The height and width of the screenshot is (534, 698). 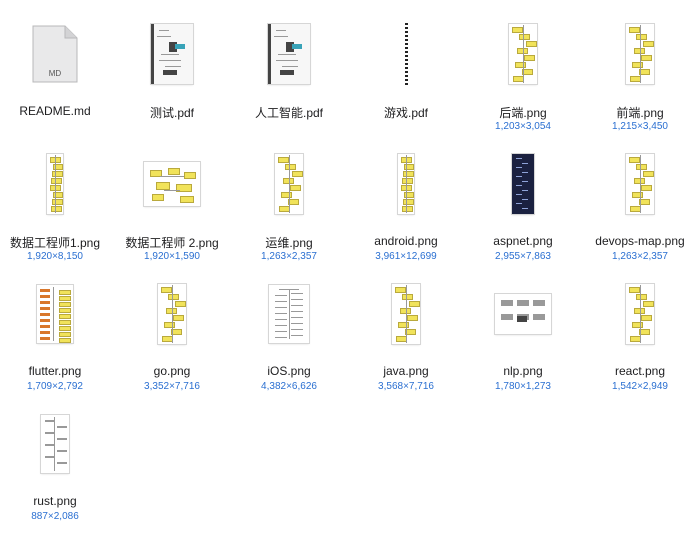 I want to click on file-item: 前端.png 1,215×3,450, so click(x=640, y=81).